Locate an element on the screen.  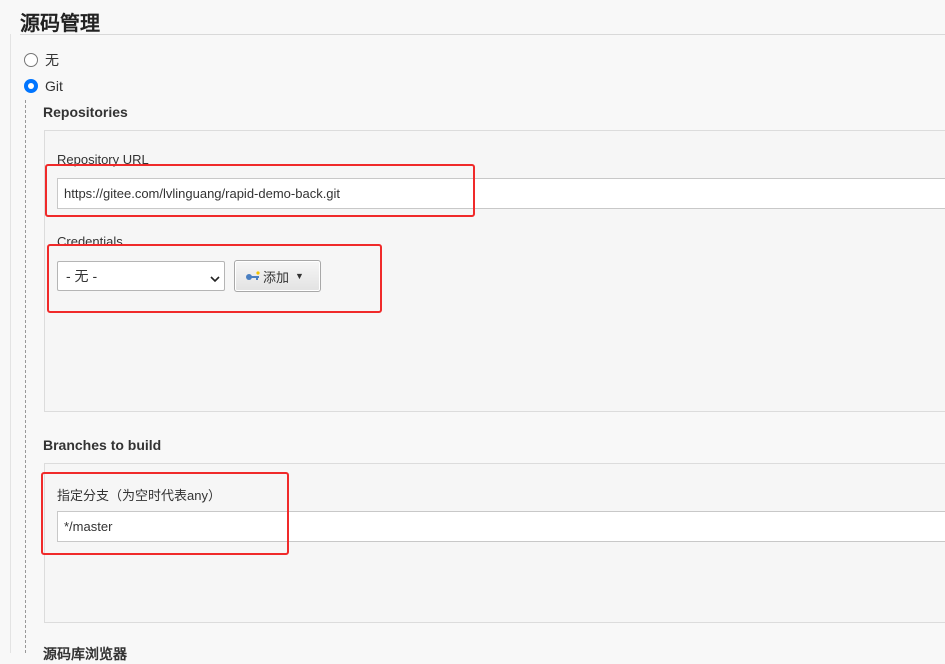
repository-browser-label: 源码库浏览器 is located at coordinates (85, 654).